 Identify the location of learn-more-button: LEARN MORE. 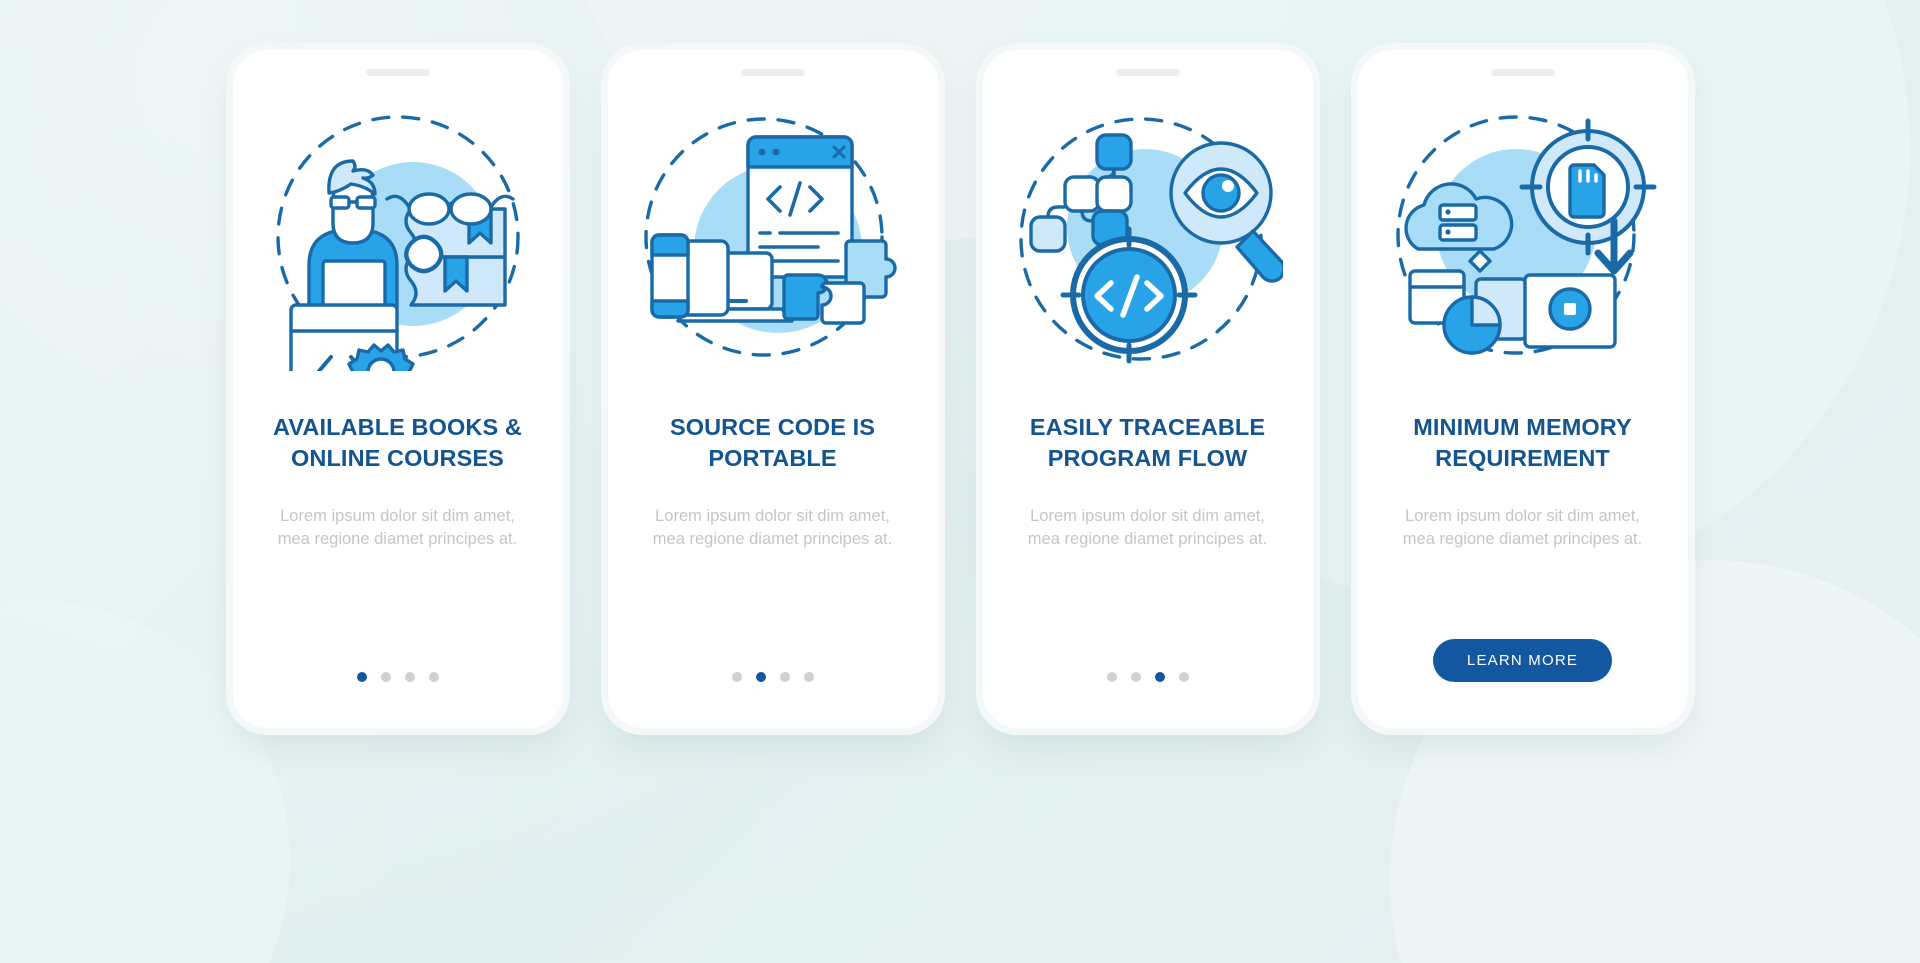
(1522, 660).